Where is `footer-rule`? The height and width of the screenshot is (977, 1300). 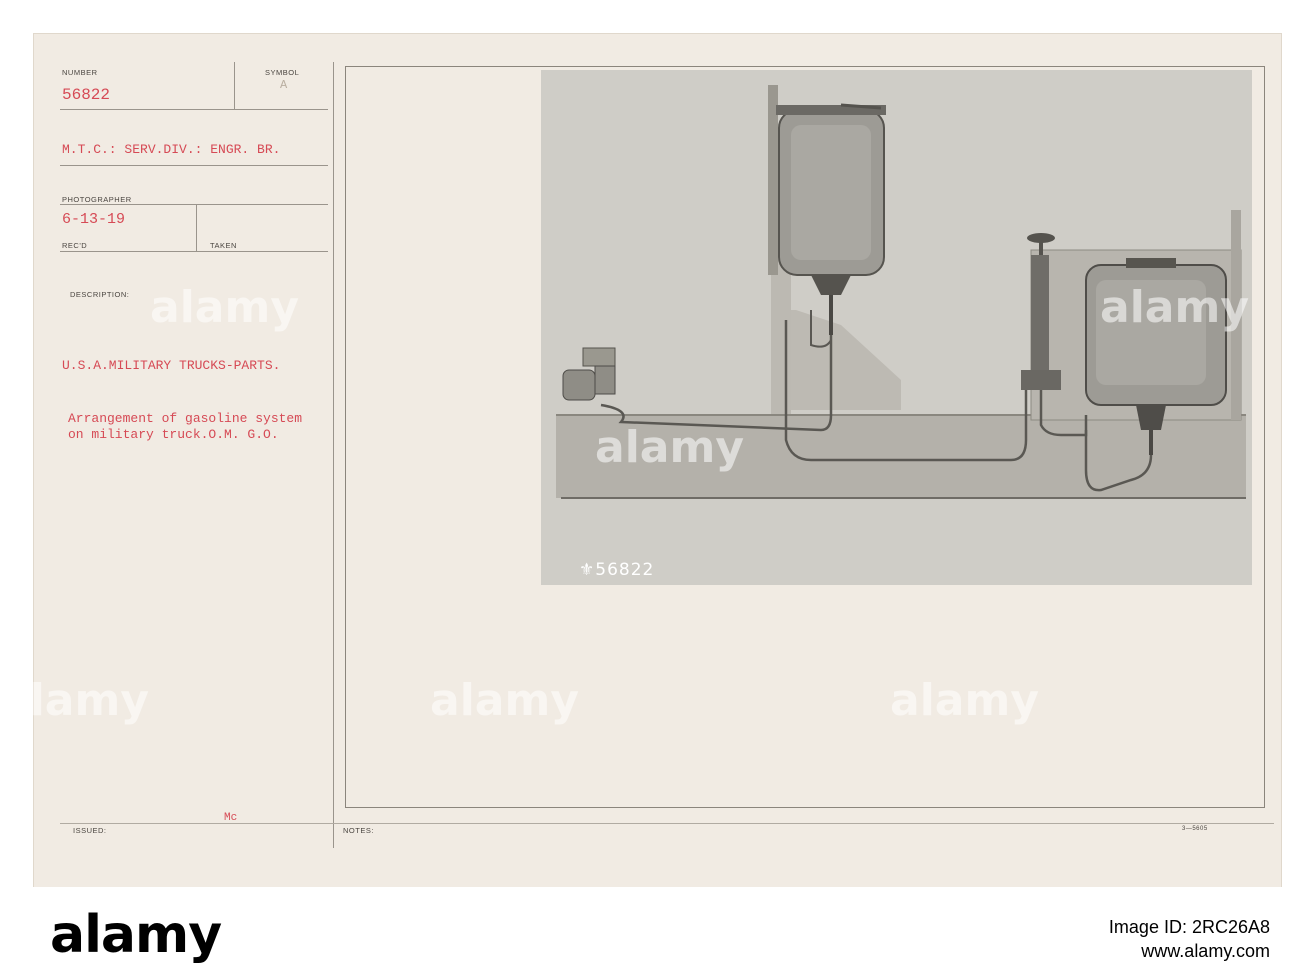 footer-rule is located at coordinates (667, 823).